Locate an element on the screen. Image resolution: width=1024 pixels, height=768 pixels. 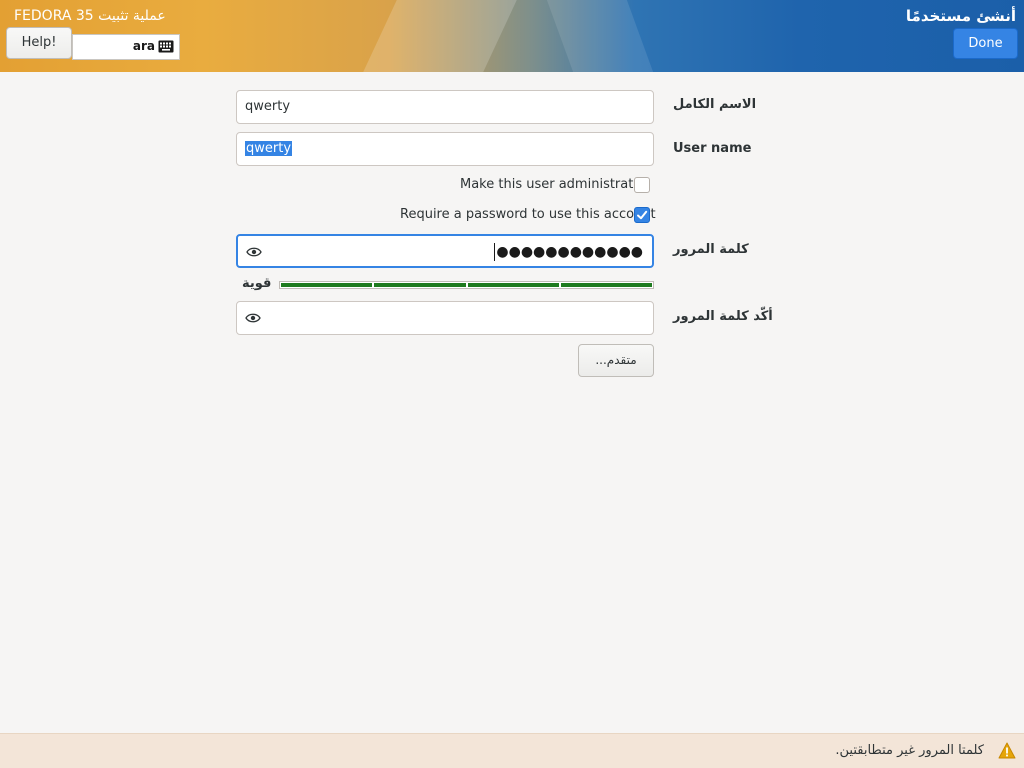
keyboard-icon is located at coordinates (166, 46).